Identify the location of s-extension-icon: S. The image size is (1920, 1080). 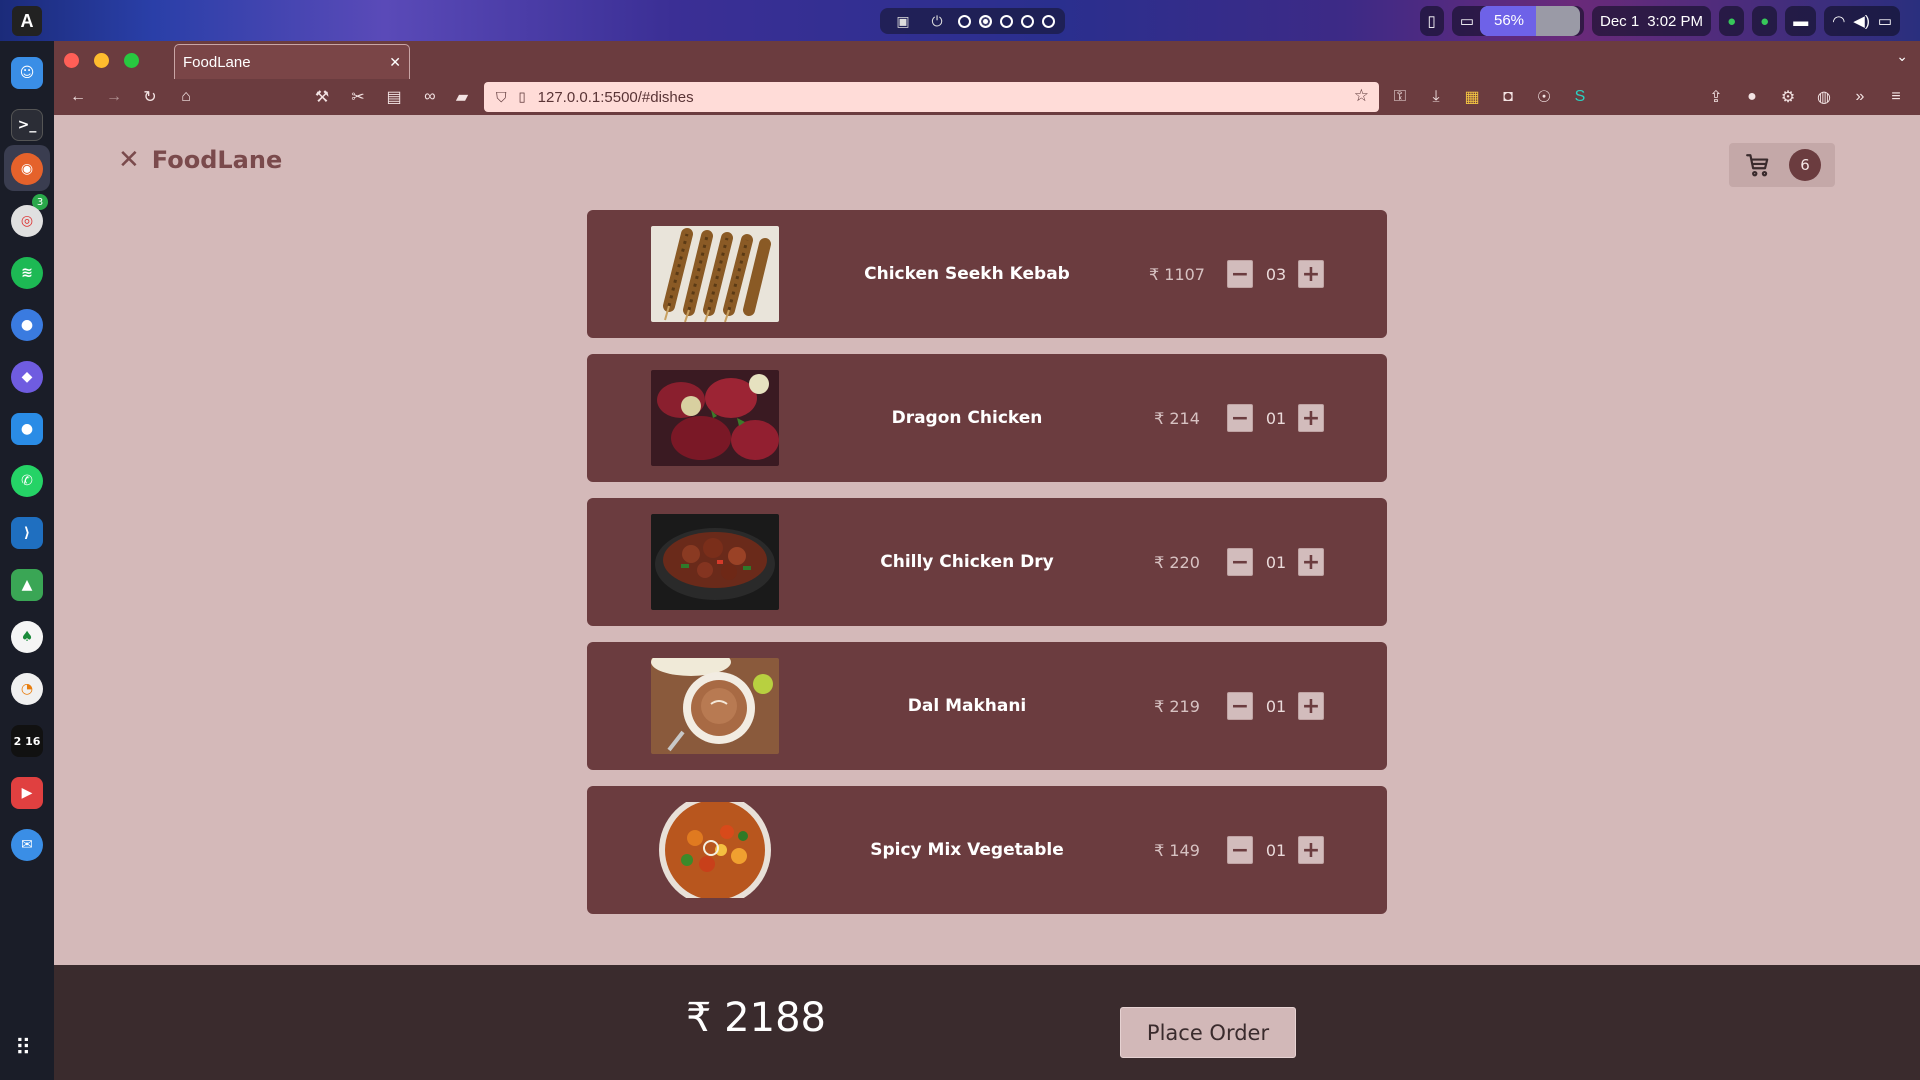
(1580, 97).